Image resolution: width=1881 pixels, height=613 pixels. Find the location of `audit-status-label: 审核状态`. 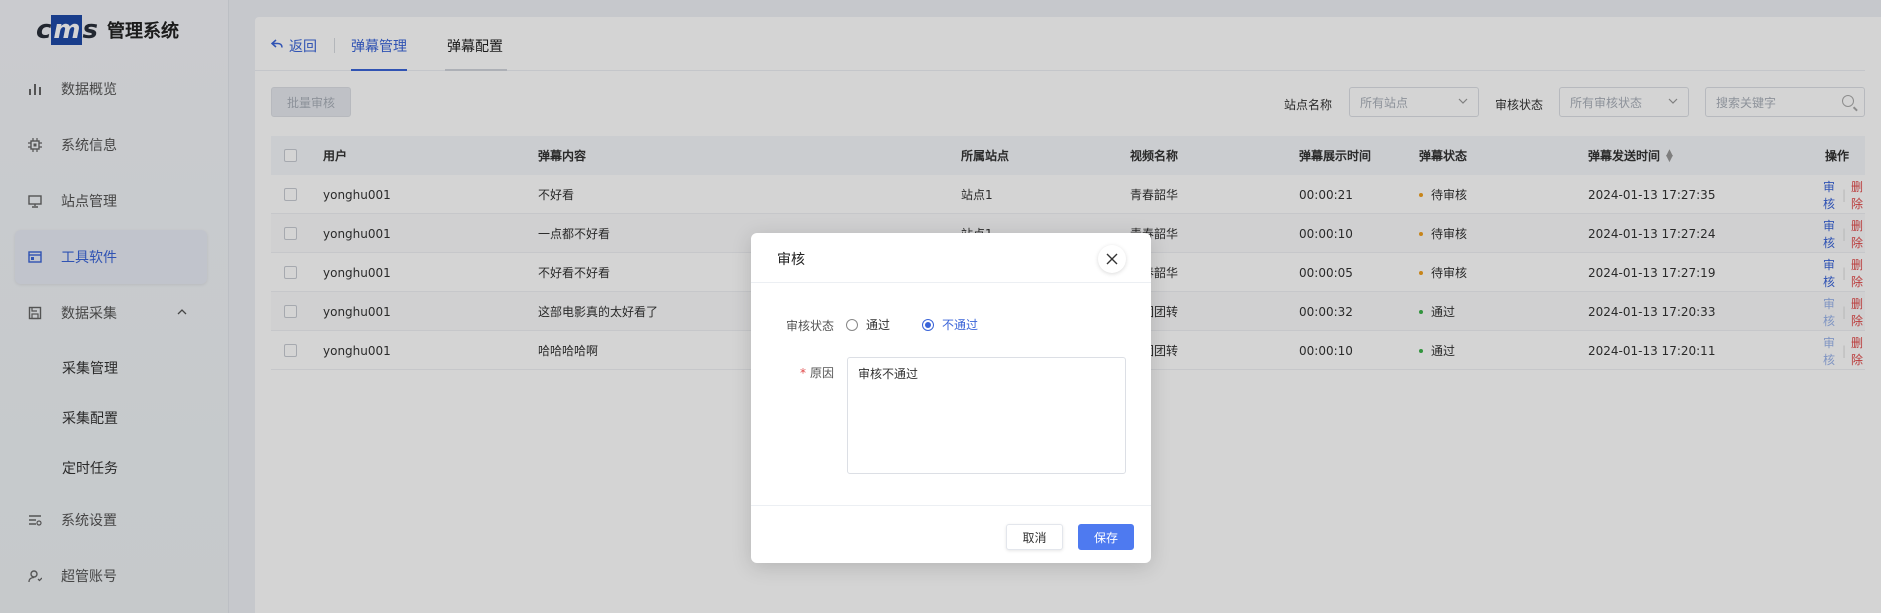

audit-status-label: 审核状态 is located at coordinates (810, 326).